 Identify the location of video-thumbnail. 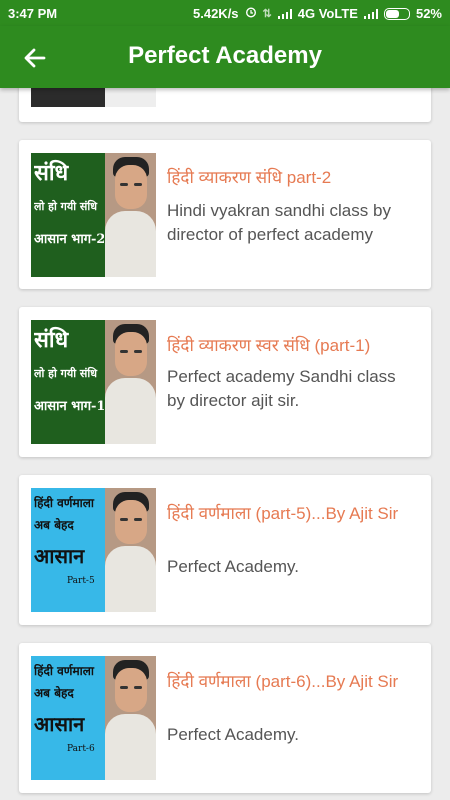
(93, 97).